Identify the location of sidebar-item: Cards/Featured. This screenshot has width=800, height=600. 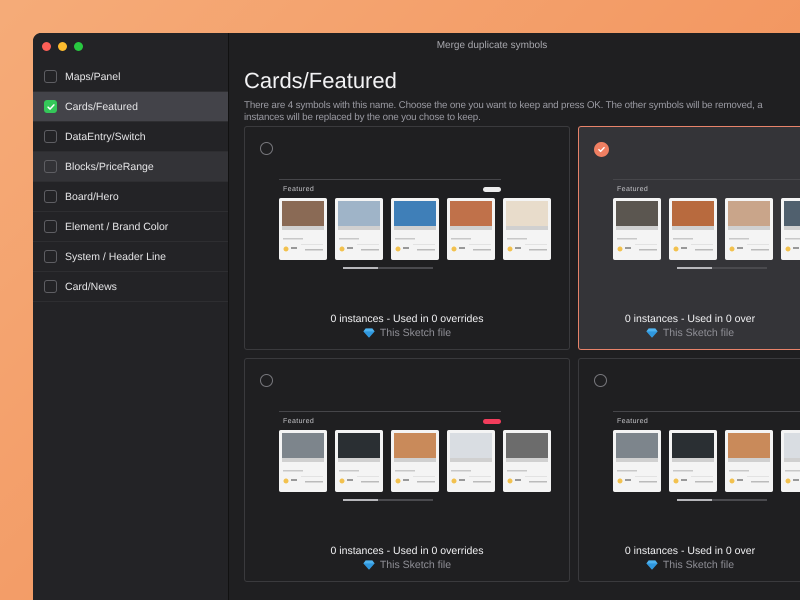
(130, 107).